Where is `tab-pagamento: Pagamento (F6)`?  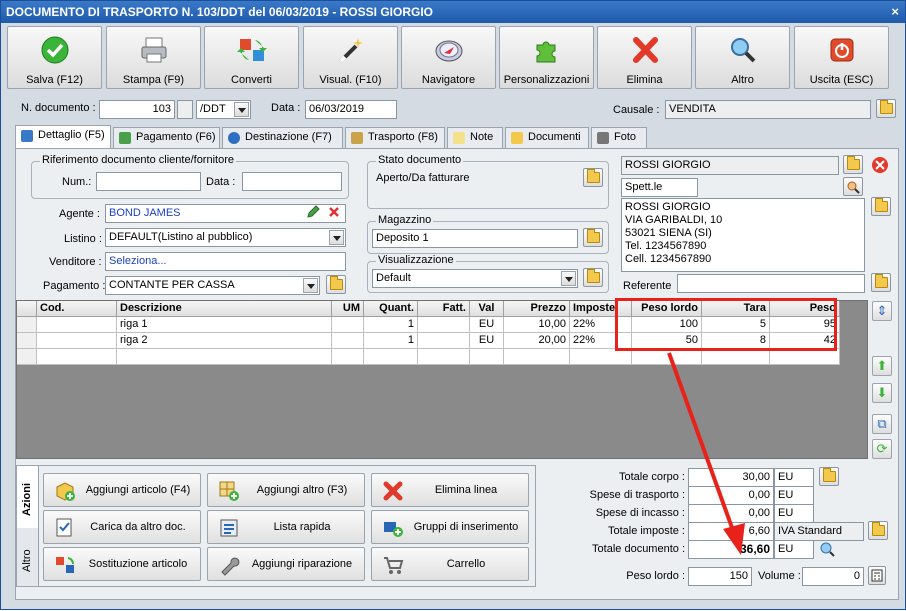 tab-pagamento: Pagamento (F6) is located at coordinates (166, 137).